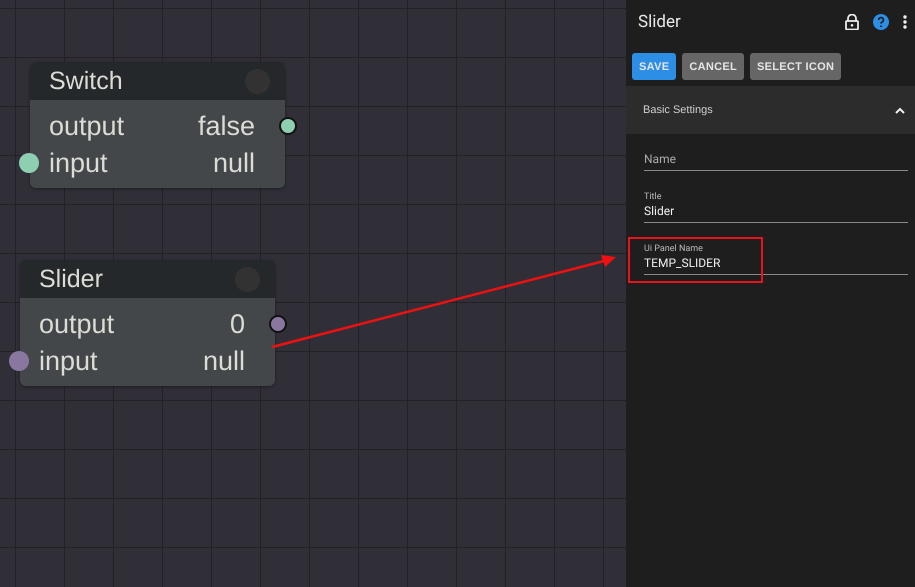  What do you see at coordinates (226, 126) in the screenshot?
I see `port-value: false` at bounding box center [226, 126].